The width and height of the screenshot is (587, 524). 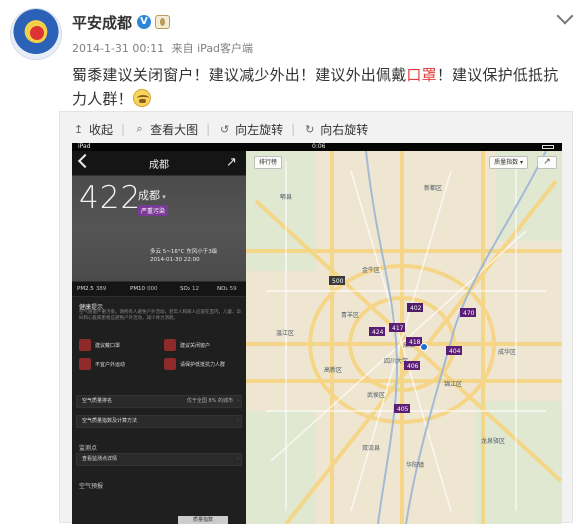 What do you see at coordinates (139, 128) in the screenshot?
I see `magnifier-icon: ⌕` at bounding box center [139, 128].